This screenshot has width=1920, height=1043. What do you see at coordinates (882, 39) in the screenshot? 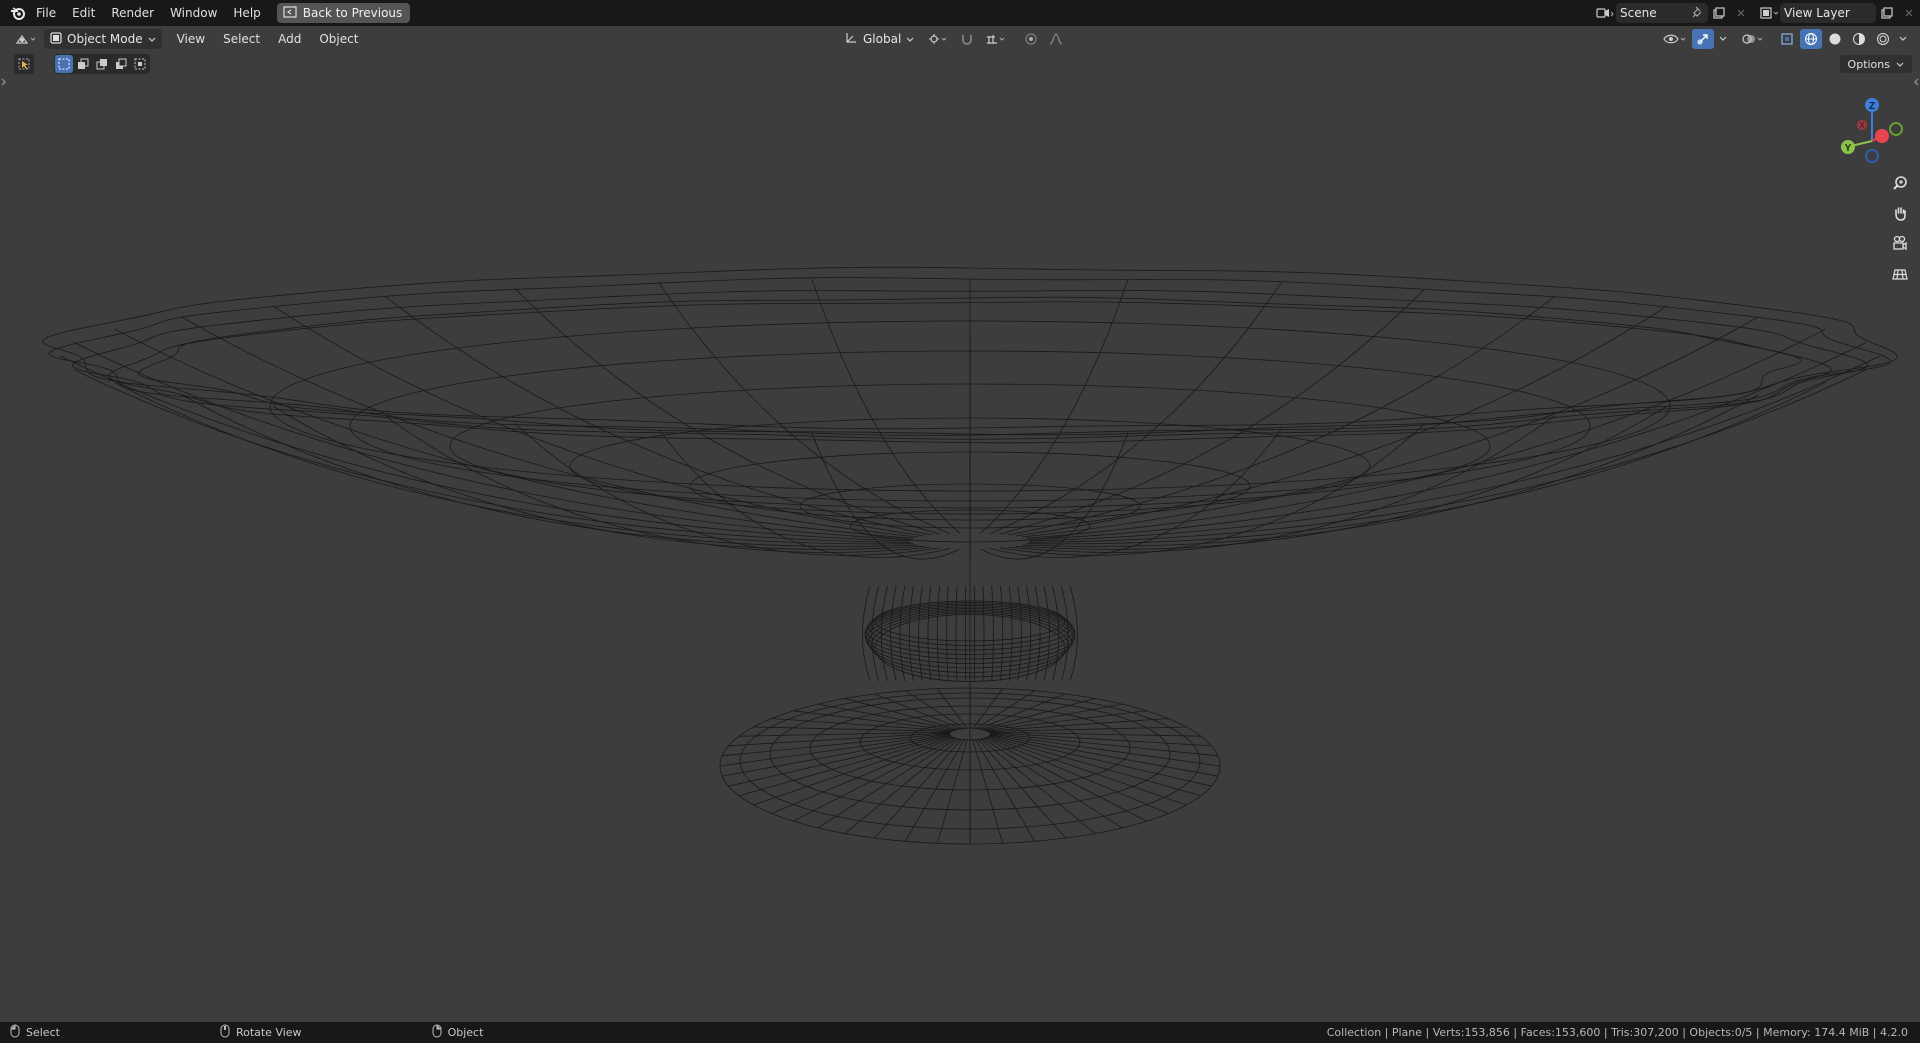
I see `orientation-label: Global` at bounding box center [882, 39].